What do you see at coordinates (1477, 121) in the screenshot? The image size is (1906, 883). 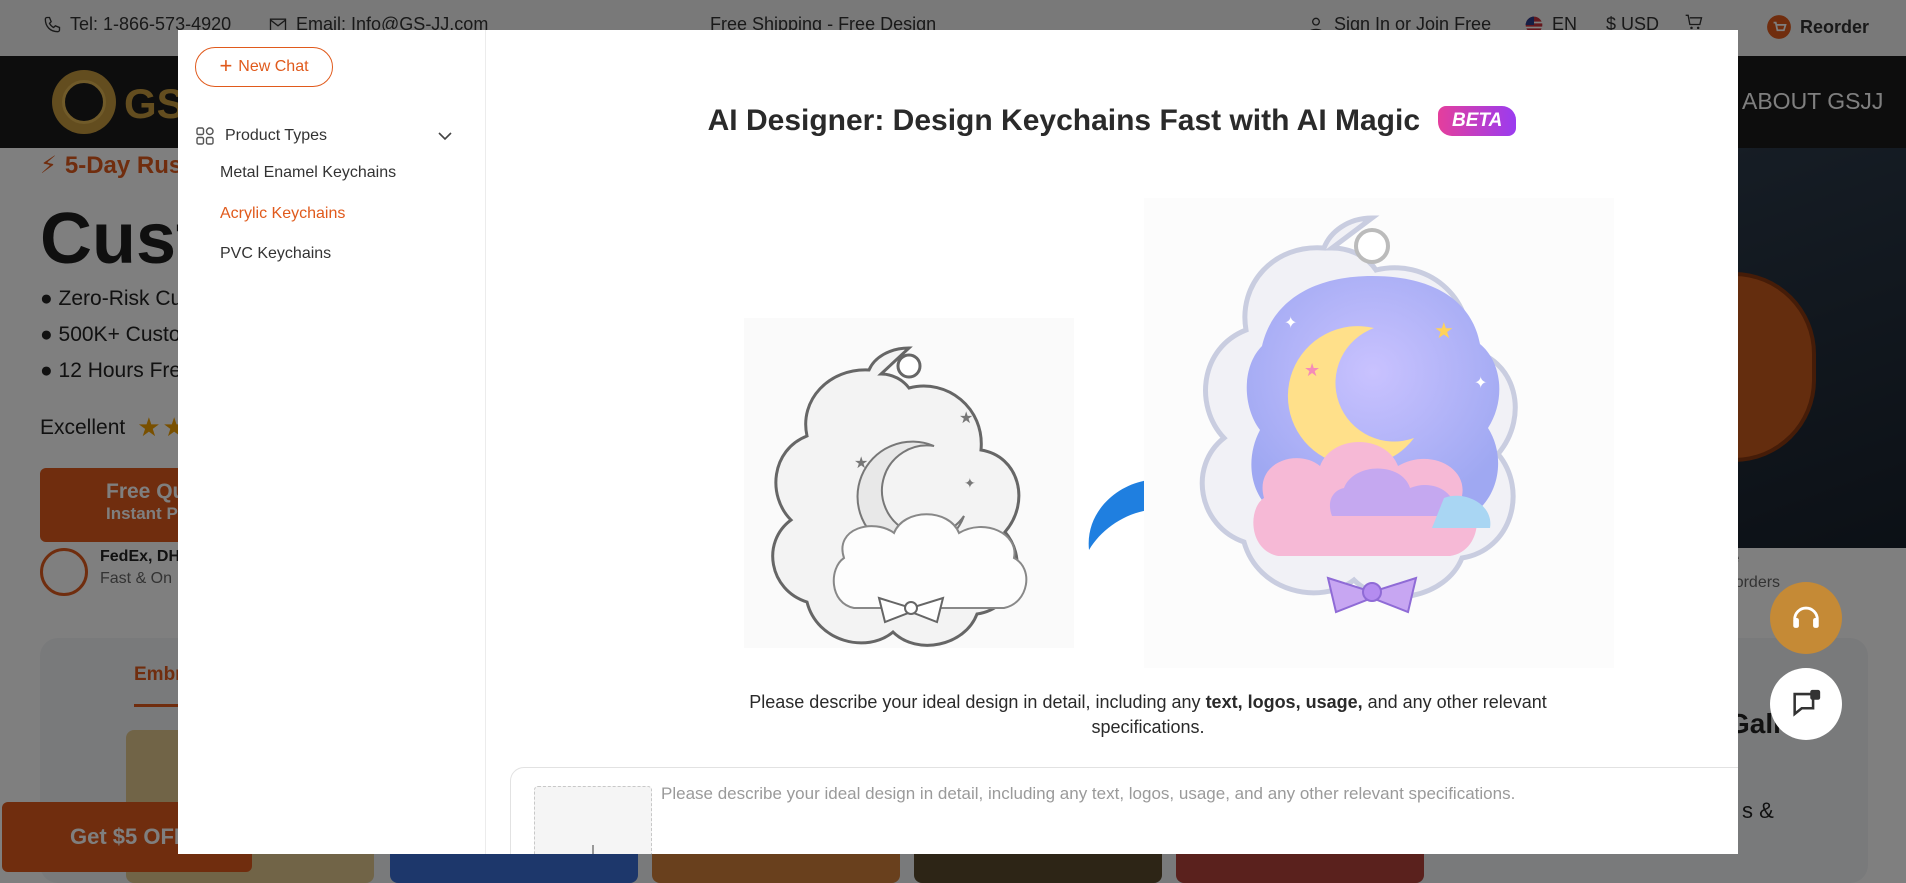 I see `beta-badge: BETA` at bounding box center [1477, 121].